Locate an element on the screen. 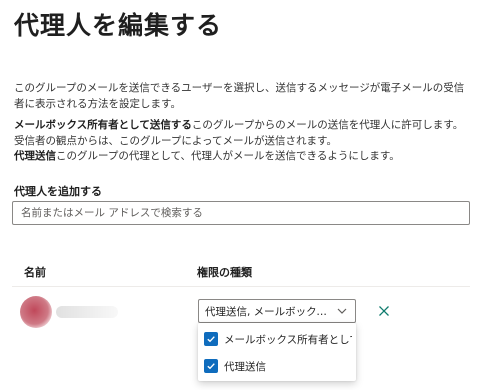 This screenshot has height=390, width=480. permission-menu: メールボックス所有者として送... 代理送信 is located at coordinates (277, 352).